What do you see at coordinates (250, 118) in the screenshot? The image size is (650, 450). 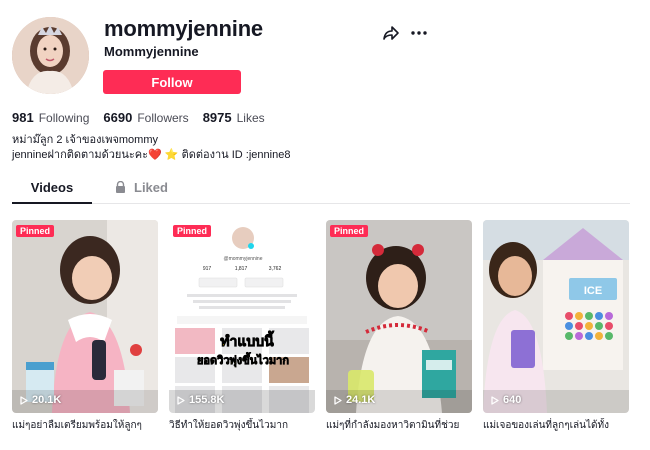 I see `stat-label: Likes` at bounding box center [250, 118].